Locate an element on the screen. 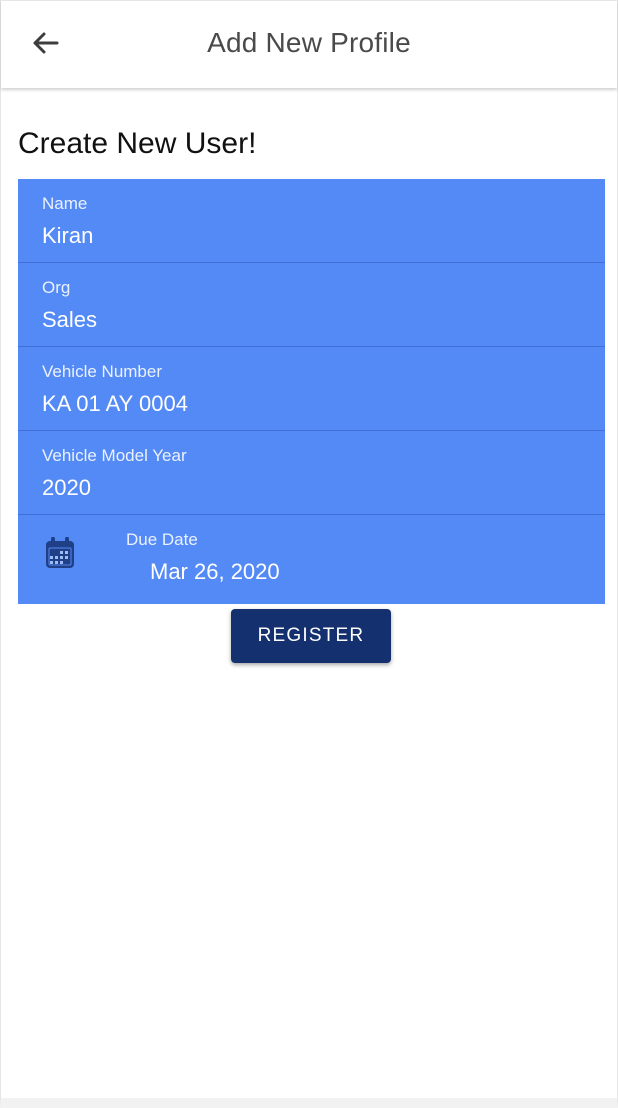 The image size is (618, 1108). app-bar: Add New Profile is located at coordinates (309, 44).